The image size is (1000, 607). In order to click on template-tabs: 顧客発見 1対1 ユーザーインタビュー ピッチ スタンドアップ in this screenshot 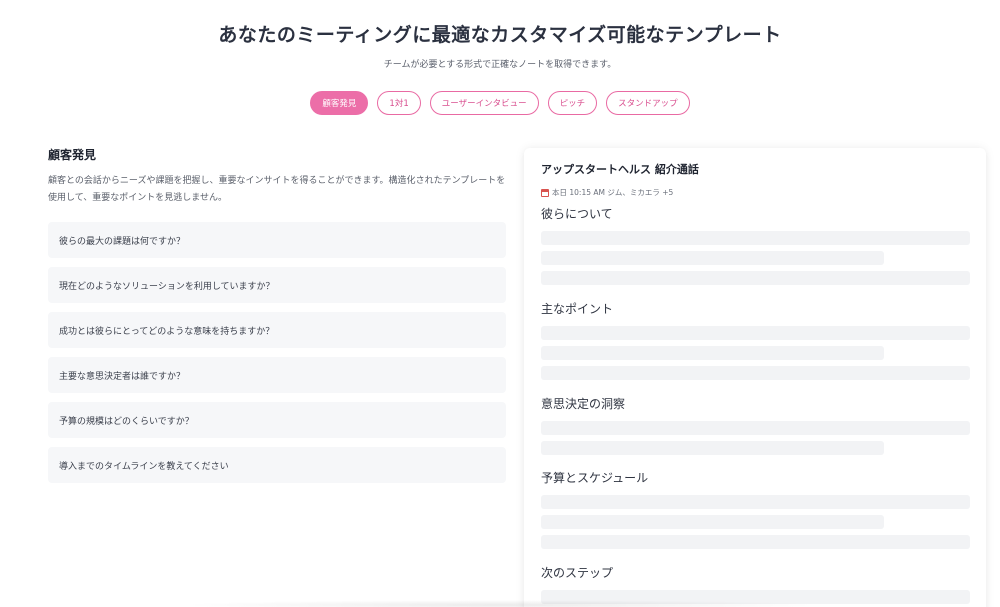, I will do `click(500, 103)`.